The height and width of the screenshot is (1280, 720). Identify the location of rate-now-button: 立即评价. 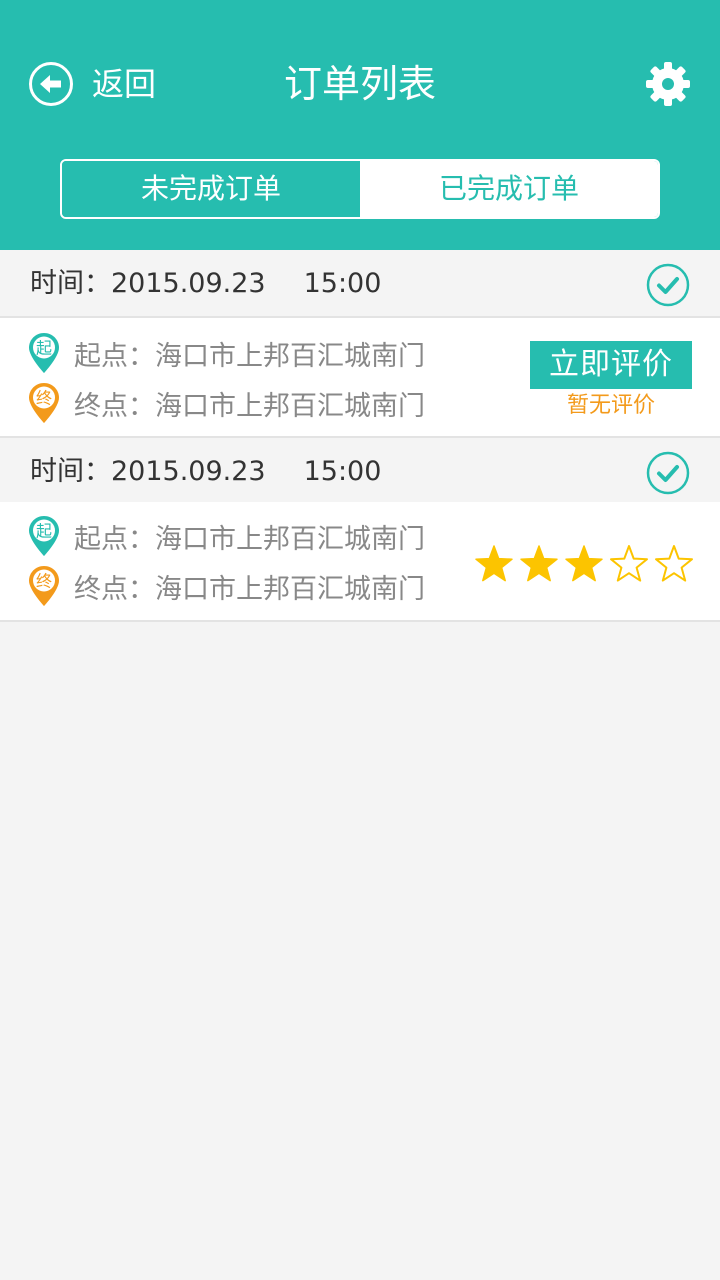
(611, 365).